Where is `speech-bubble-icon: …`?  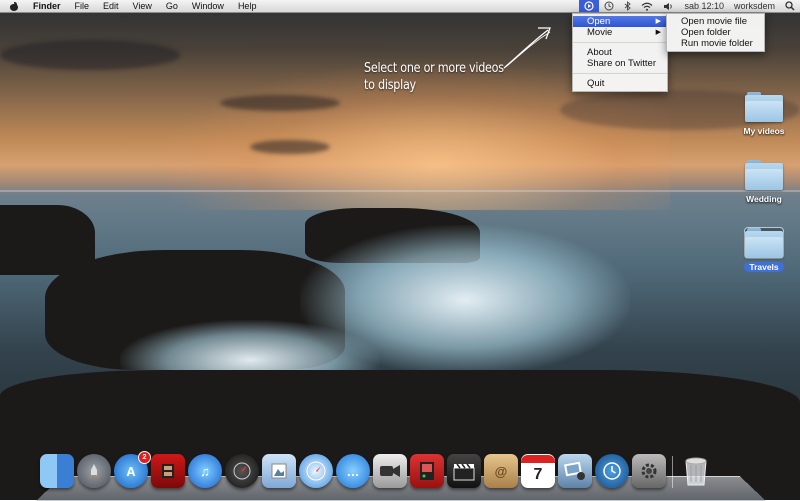 speech-bubble-icon: … is located at coordinates (353, 471).